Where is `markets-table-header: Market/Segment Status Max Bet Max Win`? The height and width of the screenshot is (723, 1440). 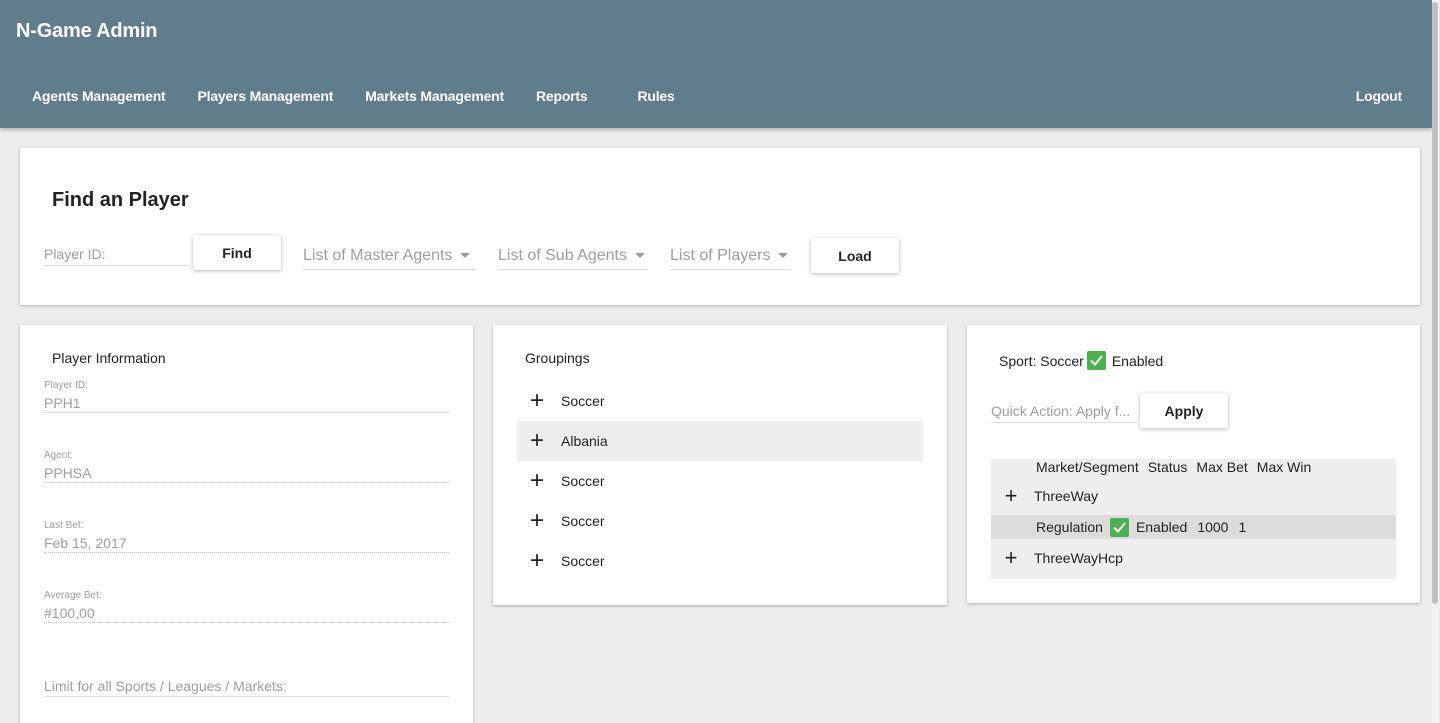 markets-table-header: Market/Segment Status Max Bet Max Win is located at coordinates (1178, 467).